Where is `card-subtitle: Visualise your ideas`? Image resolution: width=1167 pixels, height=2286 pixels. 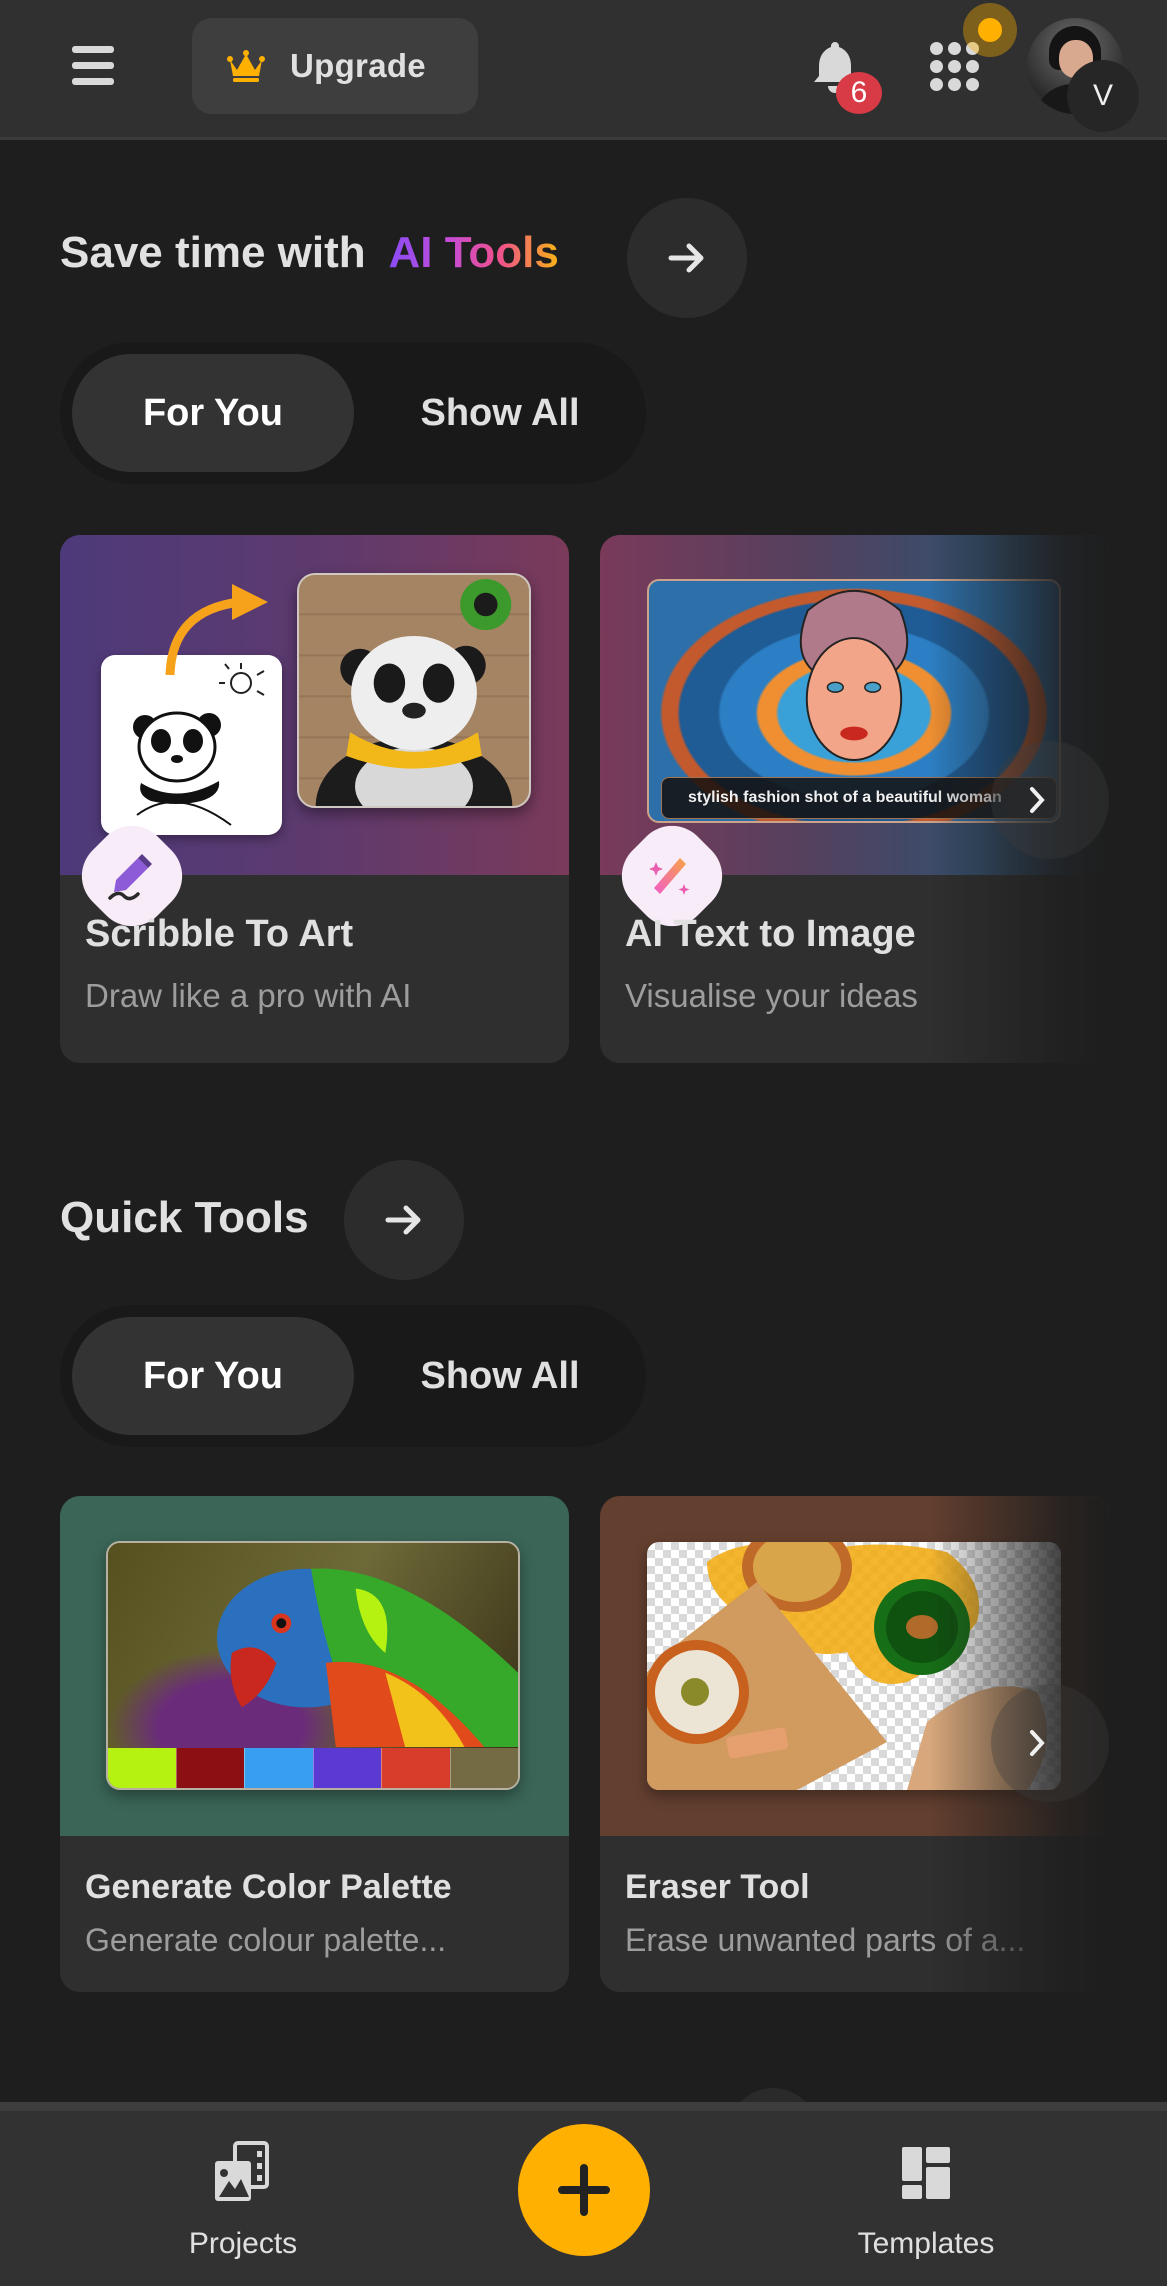 card-subtitle: Visualise your ideas is located at coordinates (771, 995).